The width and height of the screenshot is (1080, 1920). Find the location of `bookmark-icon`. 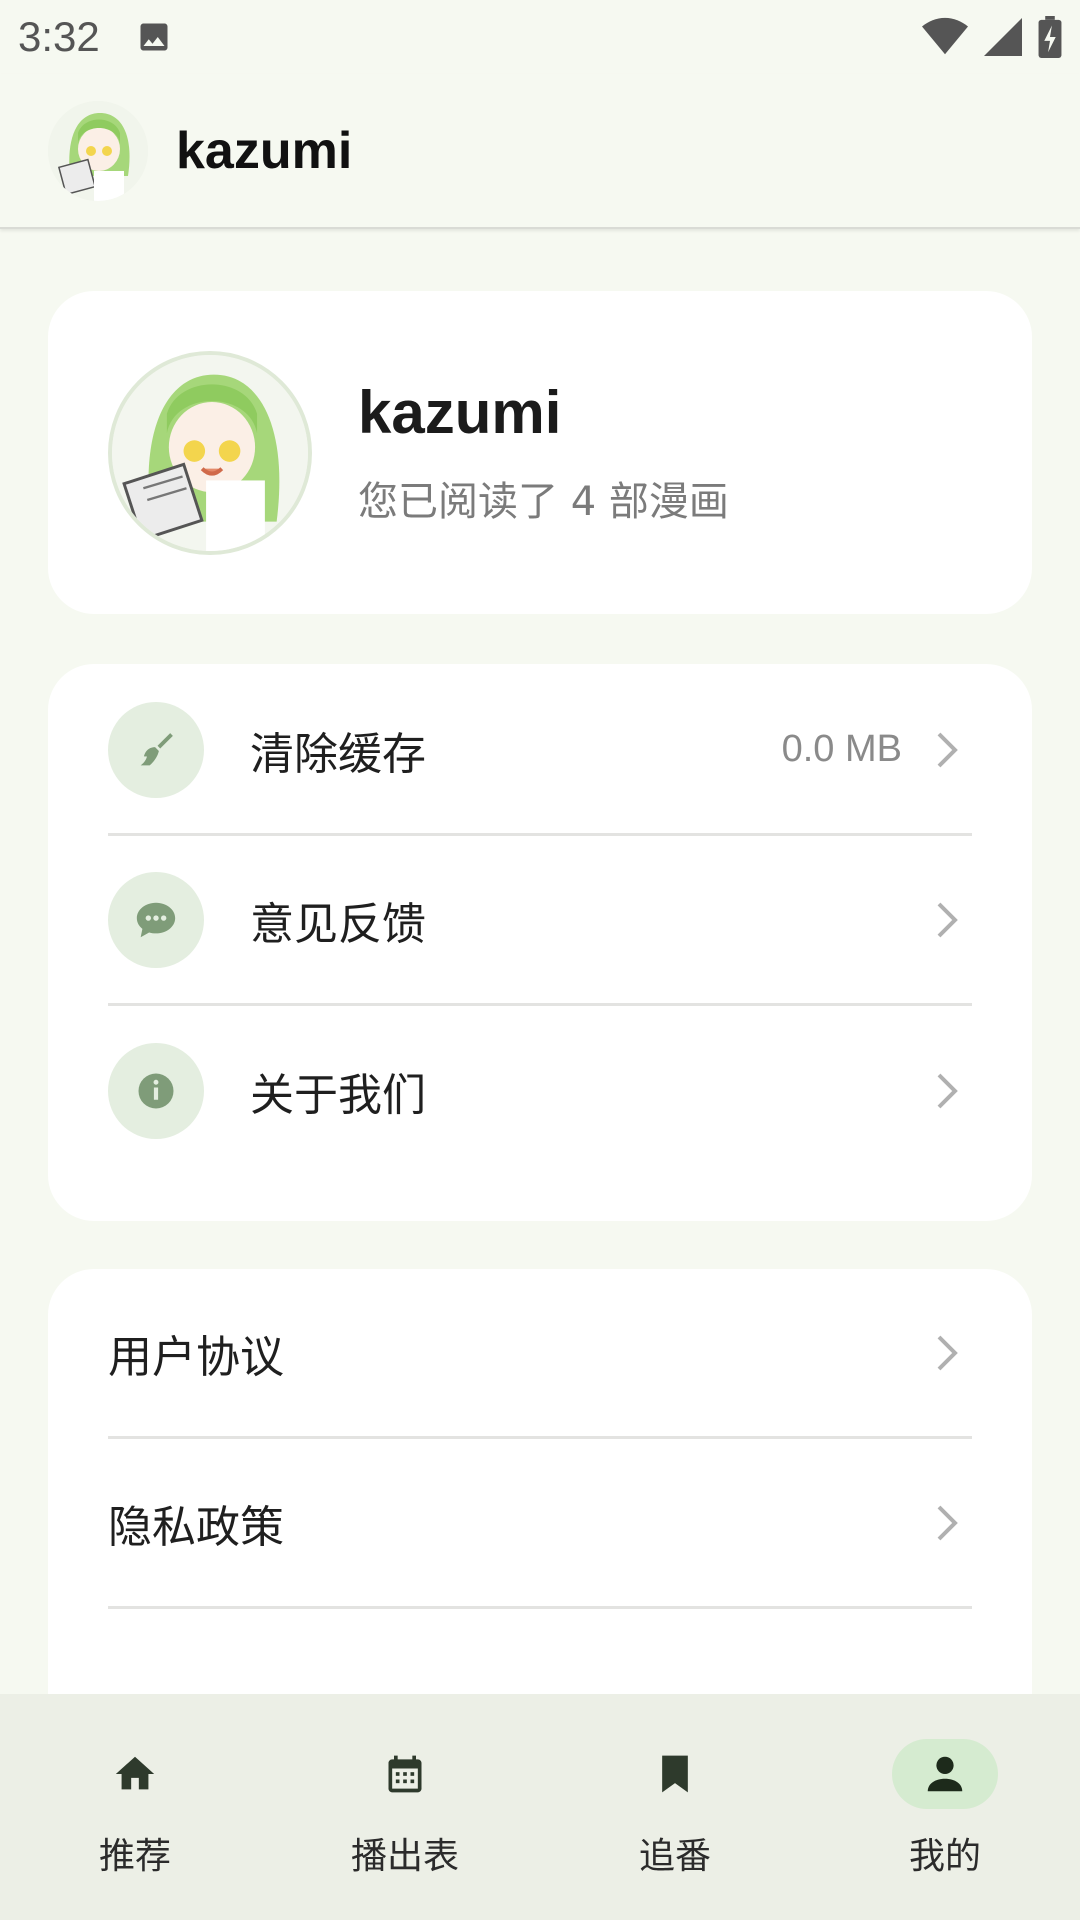

bookmark-icon is located at coordinates (675, 1774).